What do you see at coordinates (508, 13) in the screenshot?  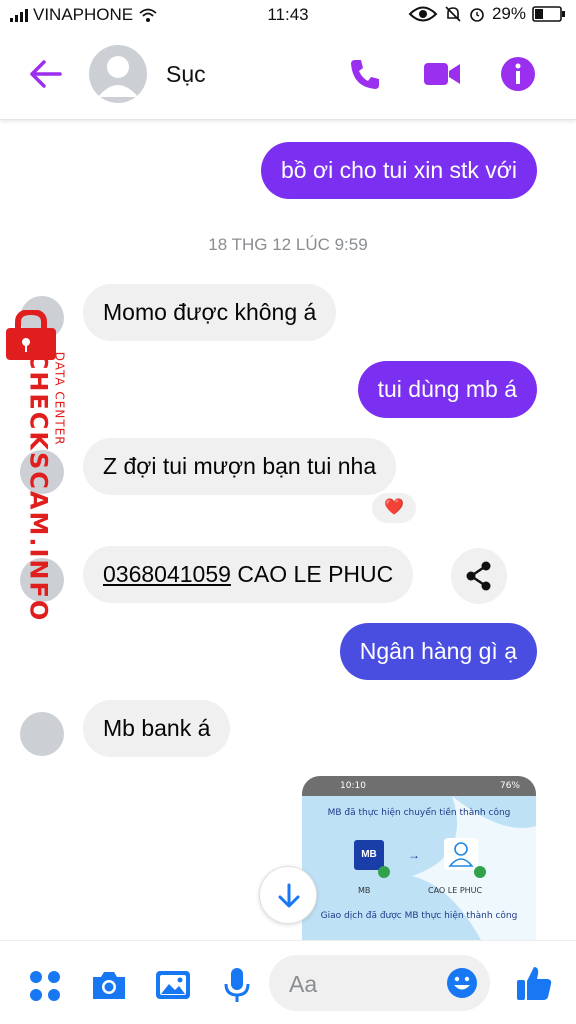 I see `battery-percent: 29%` at bounding box center [508, 13].